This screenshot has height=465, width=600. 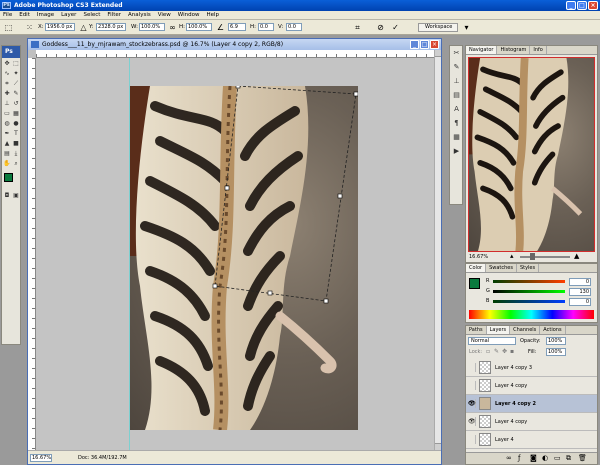 What do you see at coordinates (189, 15) in the screenshot?
I see `menu-window: Window` at bounding box center [189, 15].